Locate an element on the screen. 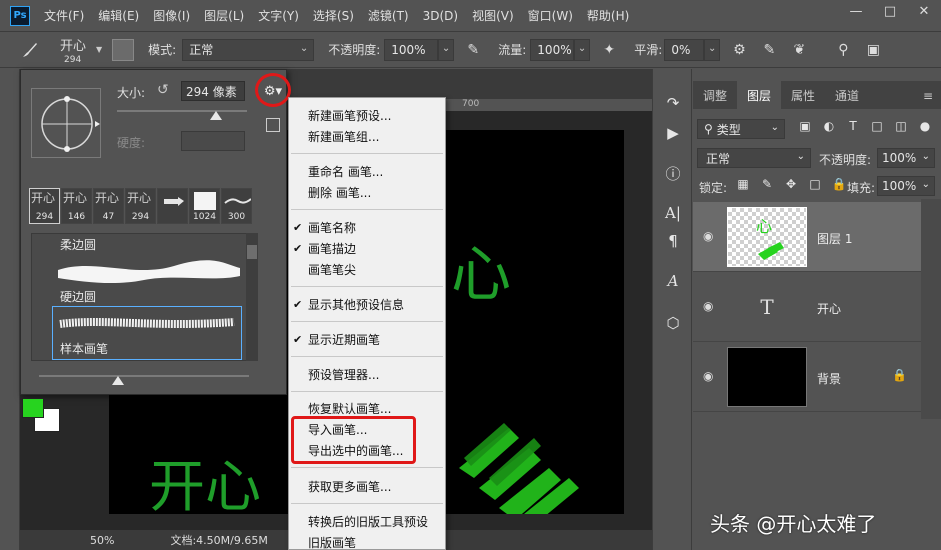  brush-item-soft-round: 柔边圆 is located at coordinates (78, 244).